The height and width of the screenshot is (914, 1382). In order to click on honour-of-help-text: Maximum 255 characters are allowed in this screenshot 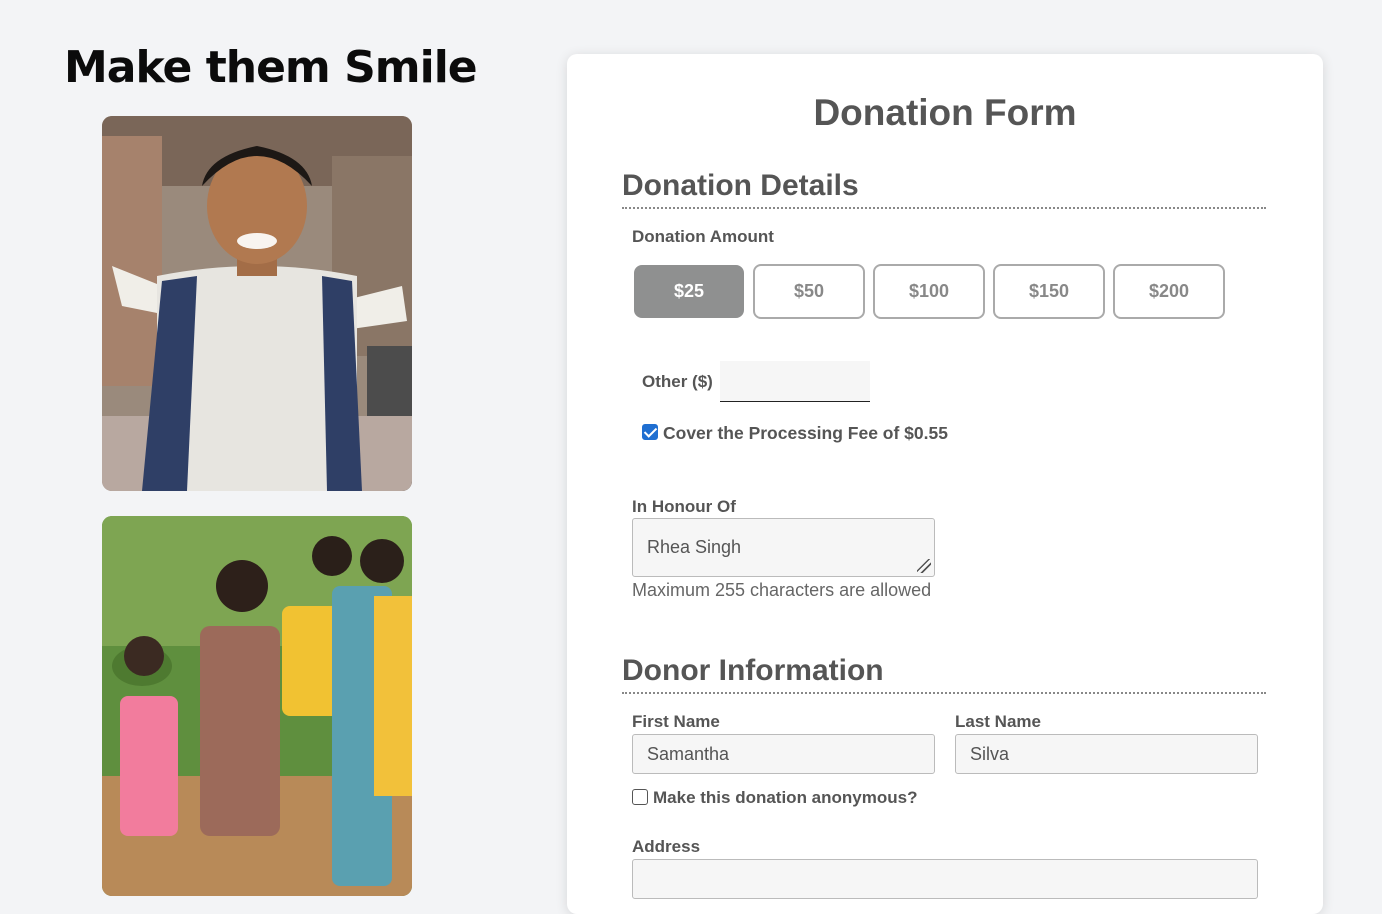, I will do `click(782, 590)`.